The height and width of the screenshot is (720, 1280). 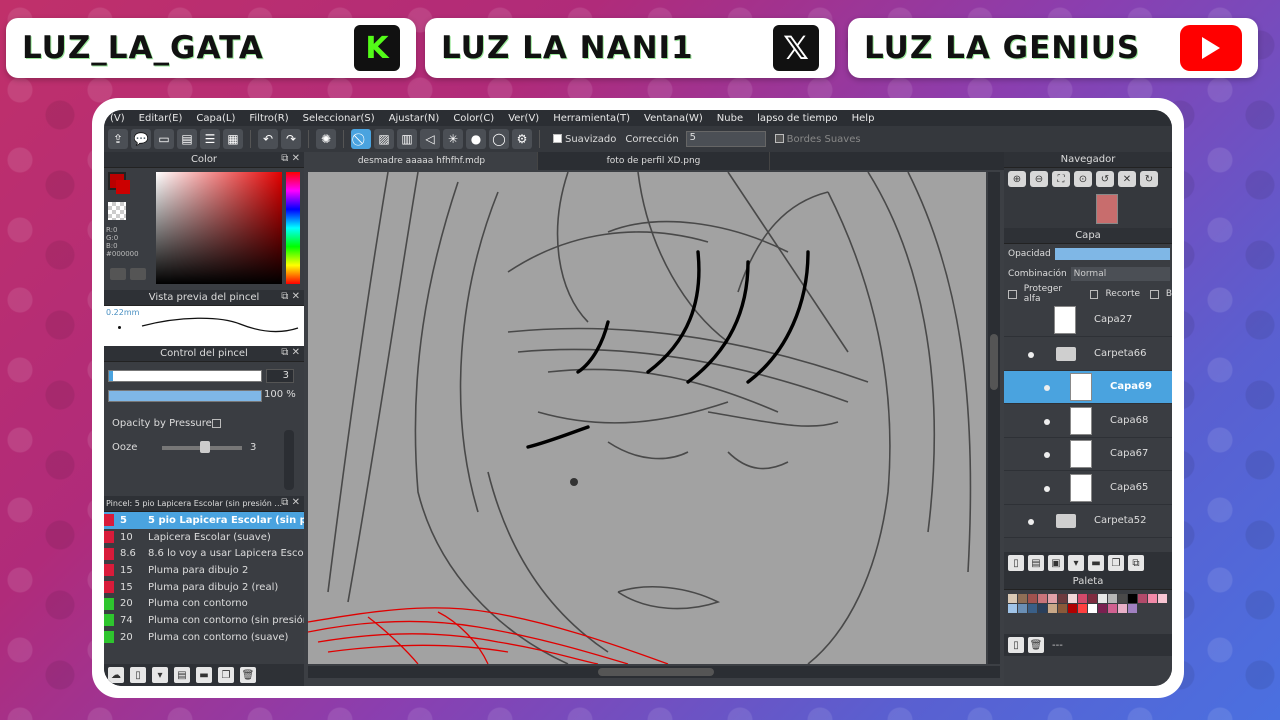 What do you see at coordinates (291, 139) in the screenshot?
I see `redo-icon: ↷` at bounding box center [291, 139].